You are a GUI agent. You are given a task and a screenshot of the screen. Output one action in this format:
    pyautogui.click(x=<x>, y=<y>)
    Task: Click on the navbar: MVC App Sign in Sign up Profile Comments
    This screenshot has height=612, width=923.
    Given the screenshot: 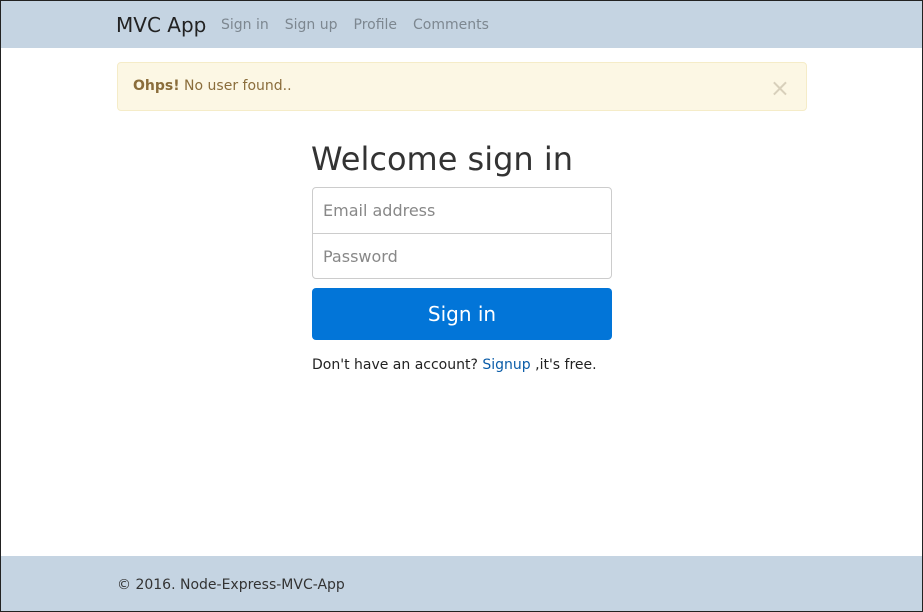 What is the action you would take?
    pyautogui.click(x=461, y=24)
    